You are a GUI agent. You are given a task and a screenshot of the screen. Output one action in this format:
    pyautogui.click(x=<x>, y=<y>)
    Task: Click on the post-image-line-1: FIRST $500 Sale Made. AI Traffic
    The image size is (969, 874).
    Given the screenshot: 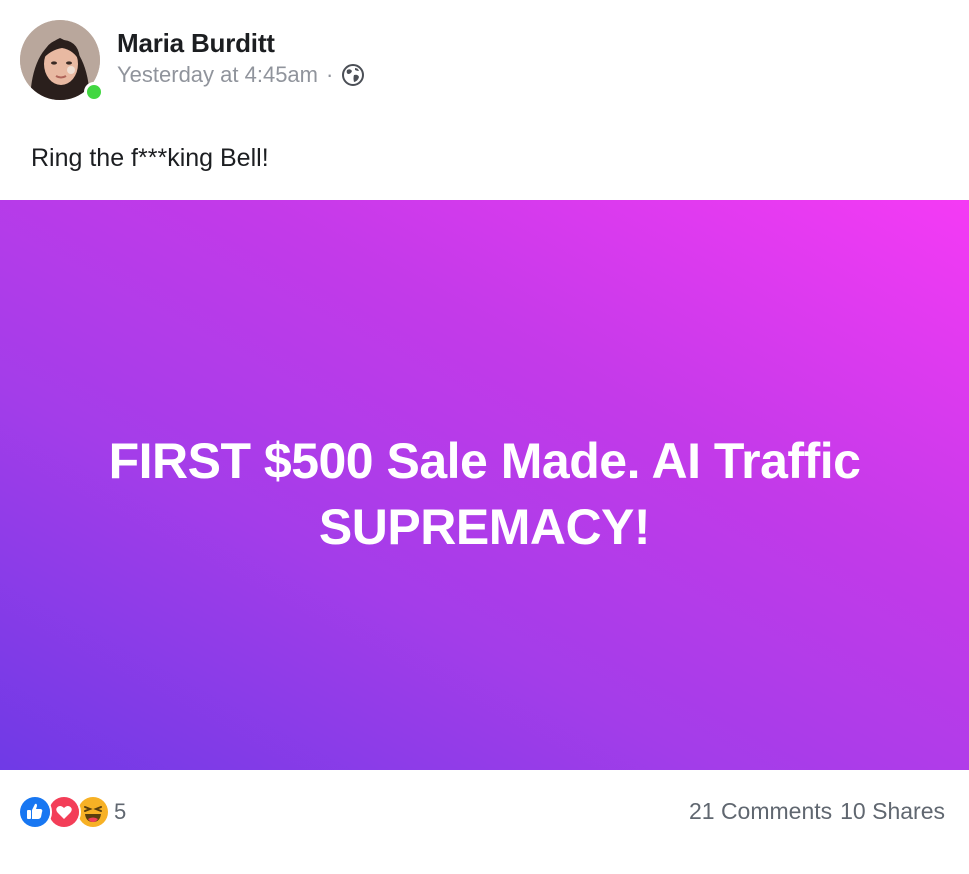 What is the action you would take?
    pyautogui.click(x=484, y=461)
    